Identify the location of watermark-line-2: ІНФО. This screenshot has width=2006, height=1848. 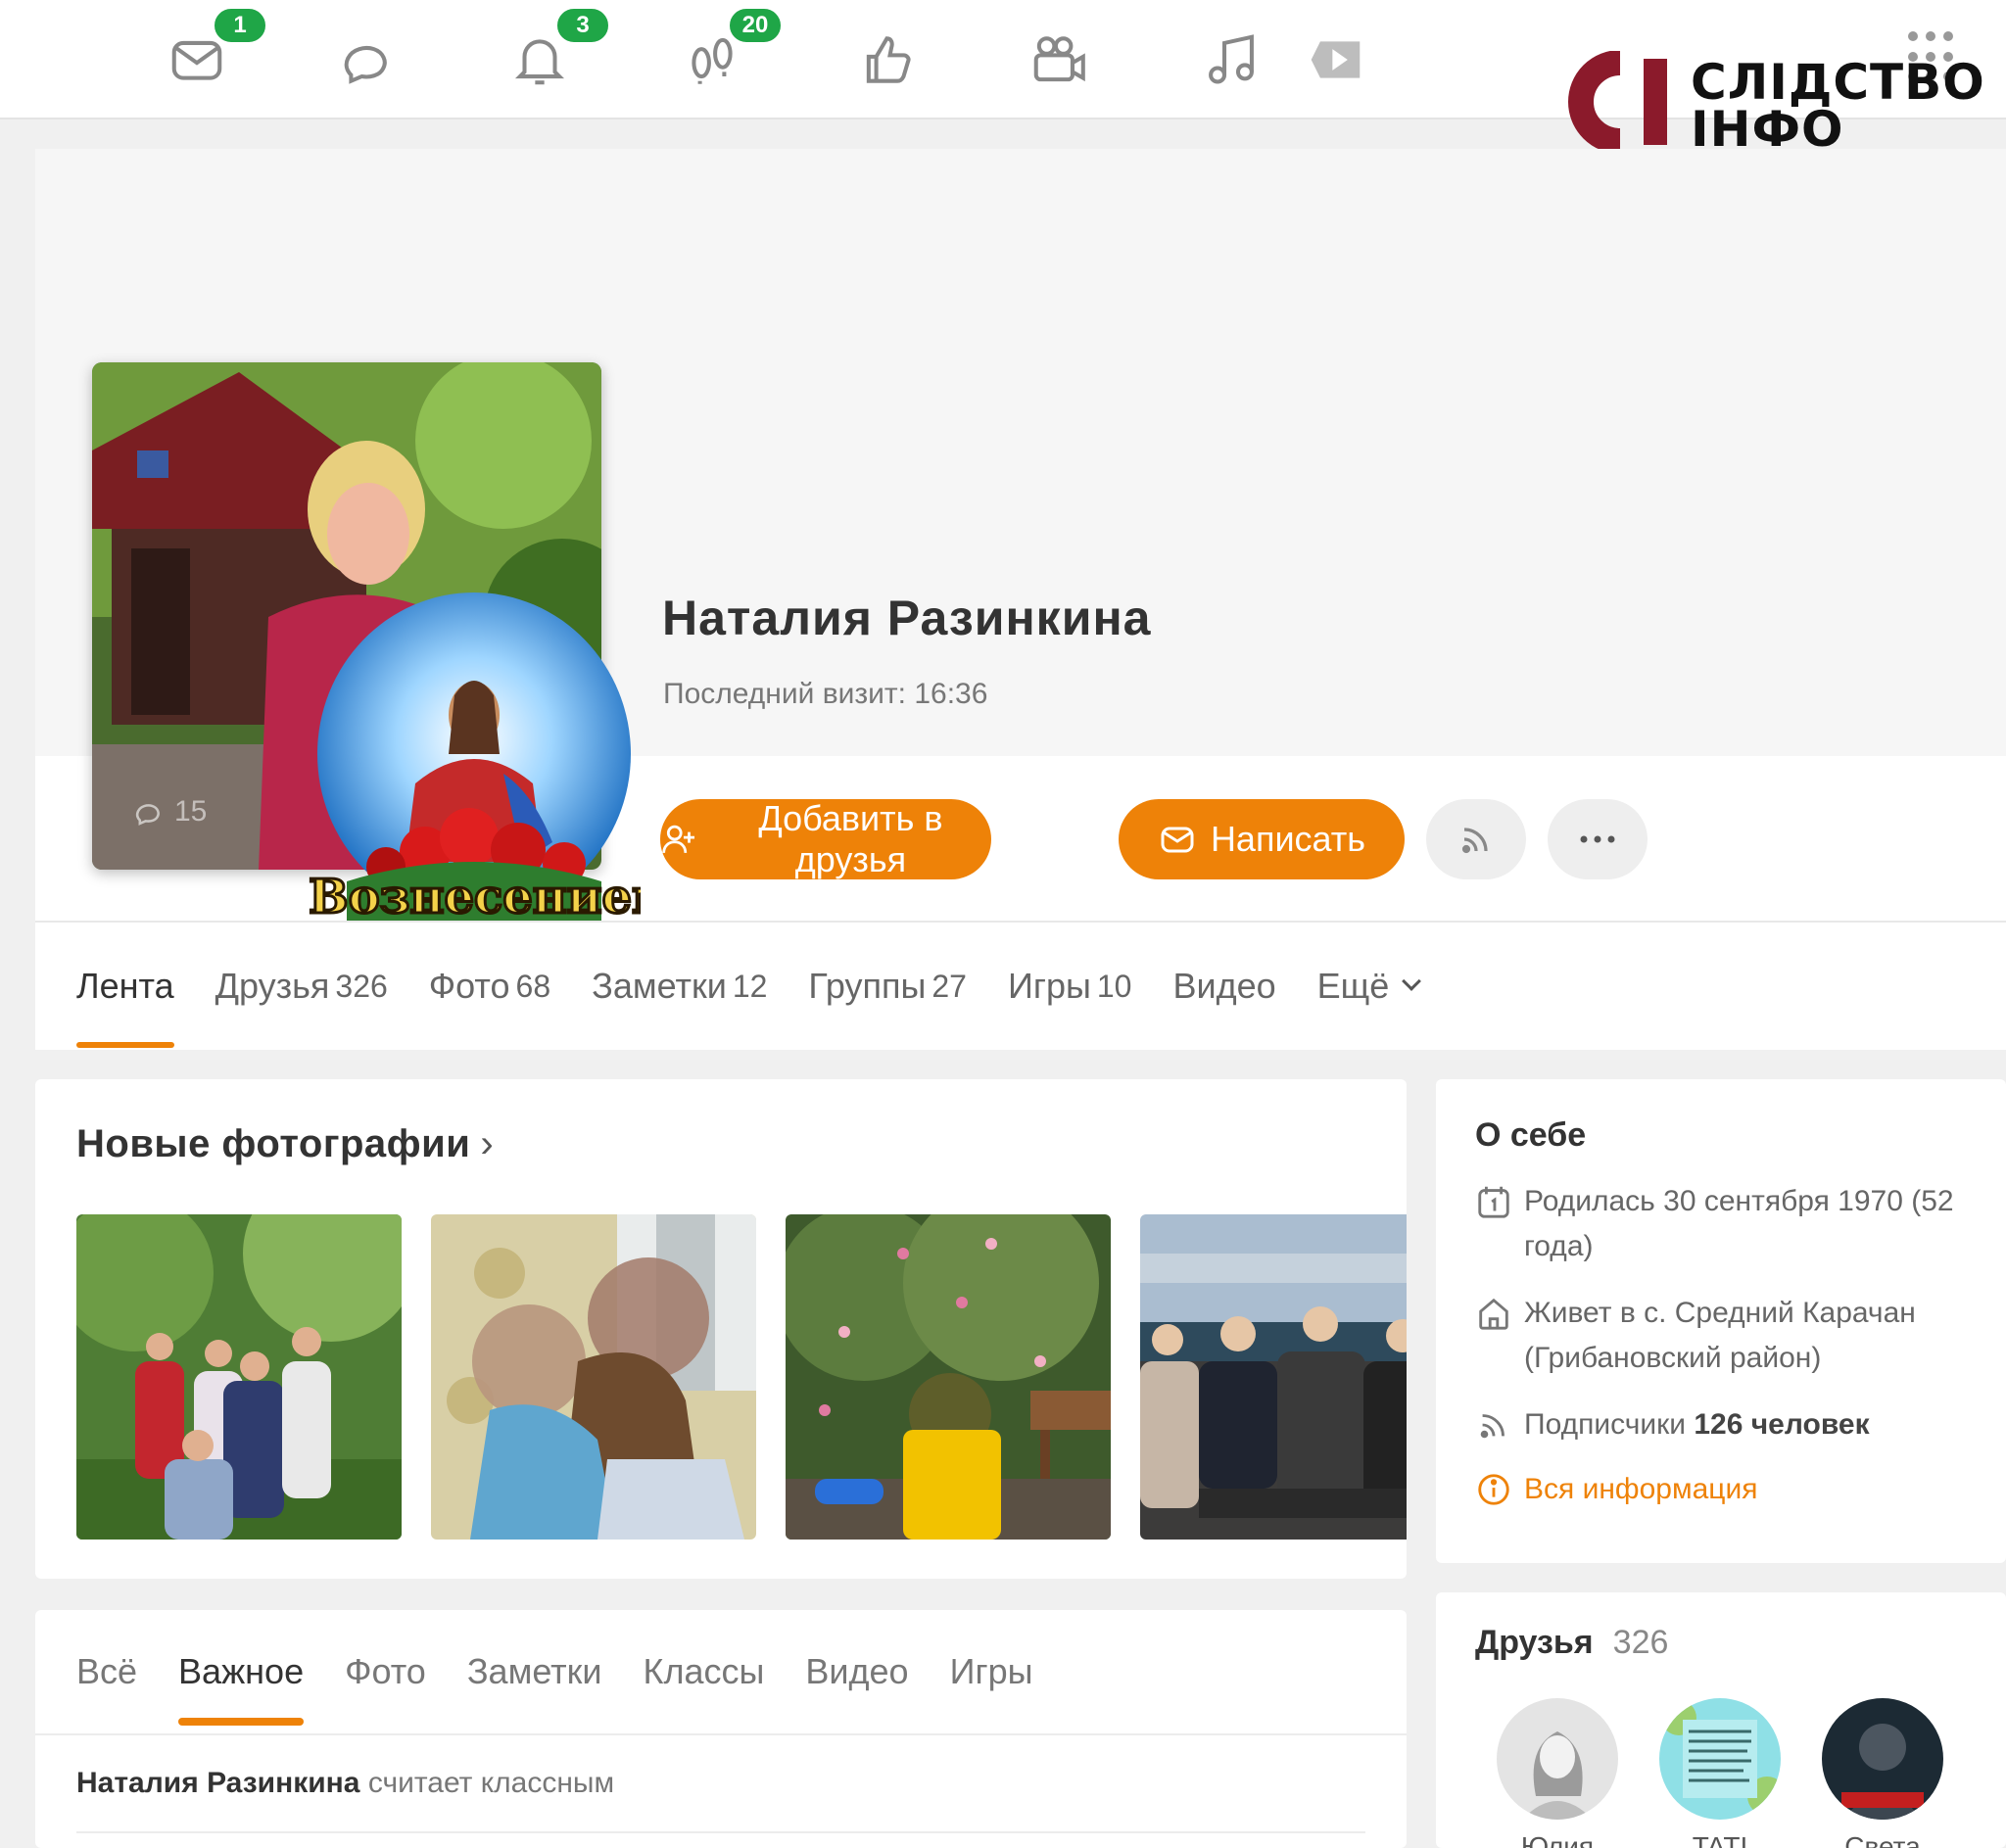
(1767, 129).